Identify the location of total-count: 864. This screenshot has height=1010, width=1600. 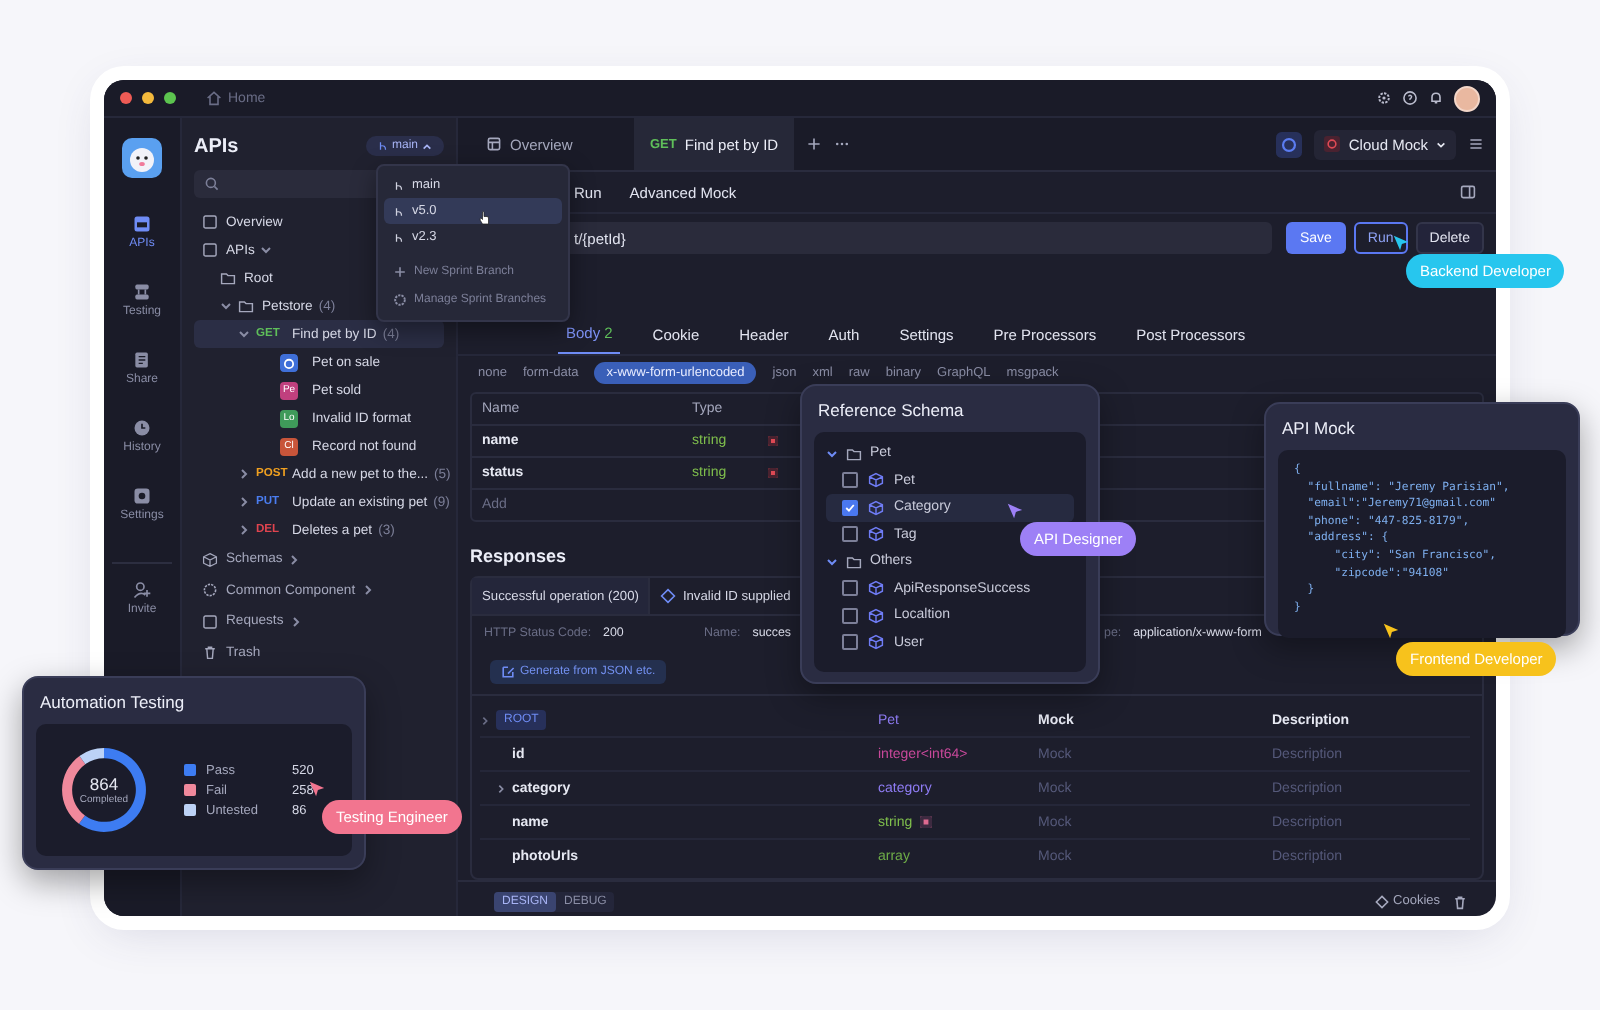
(104, 784).